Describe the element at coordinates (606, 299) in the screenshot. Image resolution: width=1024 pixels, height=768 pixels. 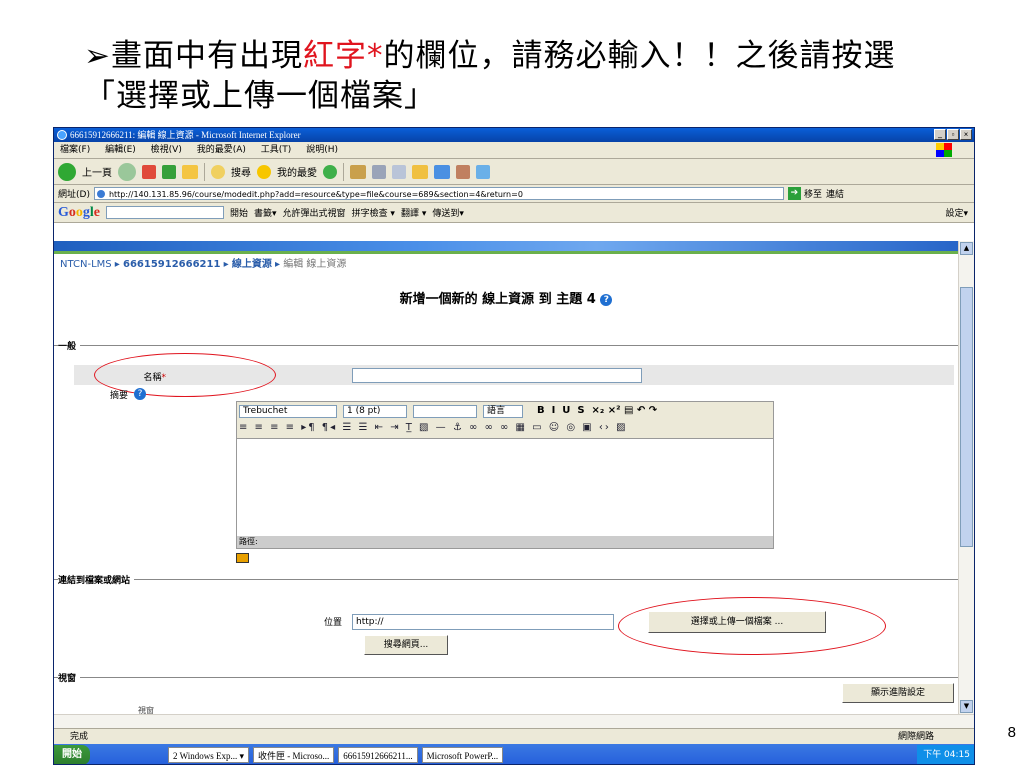
I see `help-icon: ?` at that location.